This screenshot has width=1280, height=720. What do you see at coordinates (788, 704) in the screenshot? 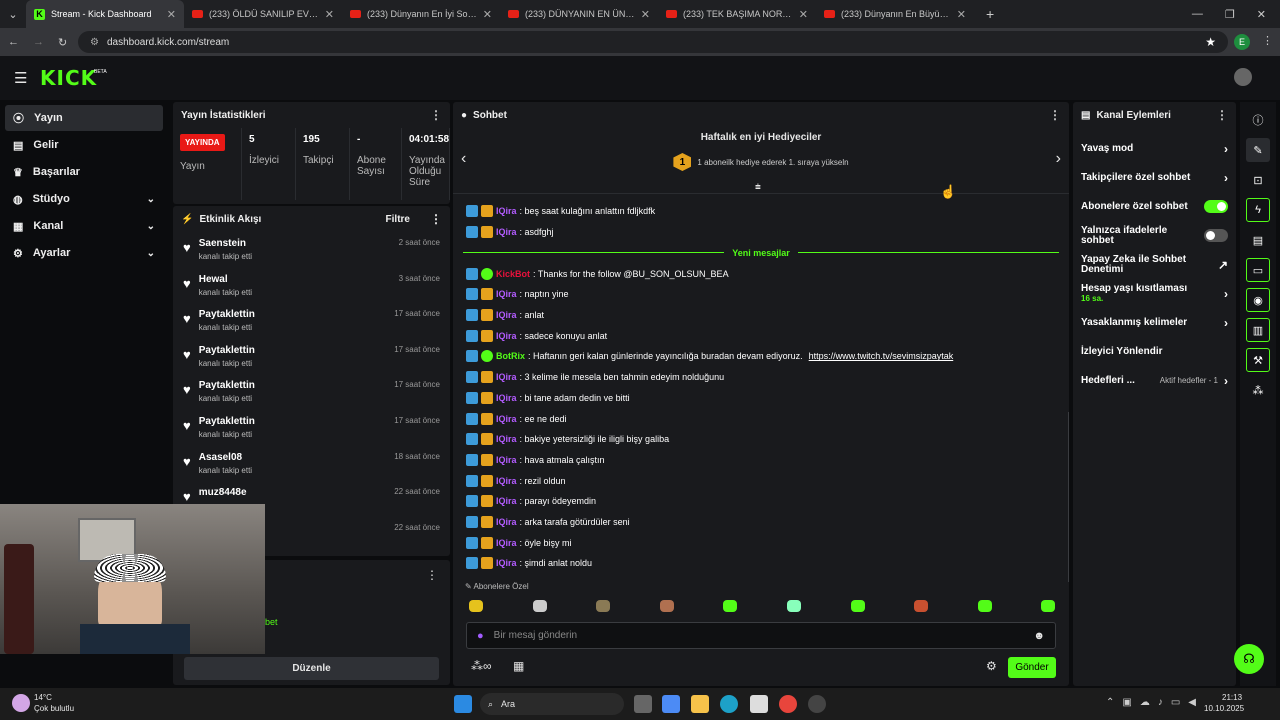
I see `chrome-icon` at bounding box center [788, 704].